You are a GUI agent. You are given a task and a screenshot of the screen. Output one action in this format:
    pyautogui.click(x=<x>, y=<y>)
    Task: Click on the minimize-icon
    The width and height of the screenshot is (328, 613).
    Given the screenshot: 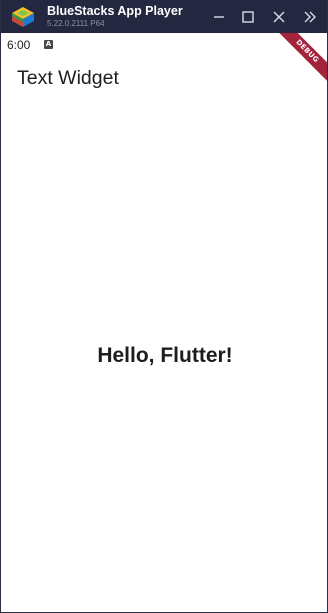 What is the action you would take?
    pyautogui.click(x=219, y=17)
    